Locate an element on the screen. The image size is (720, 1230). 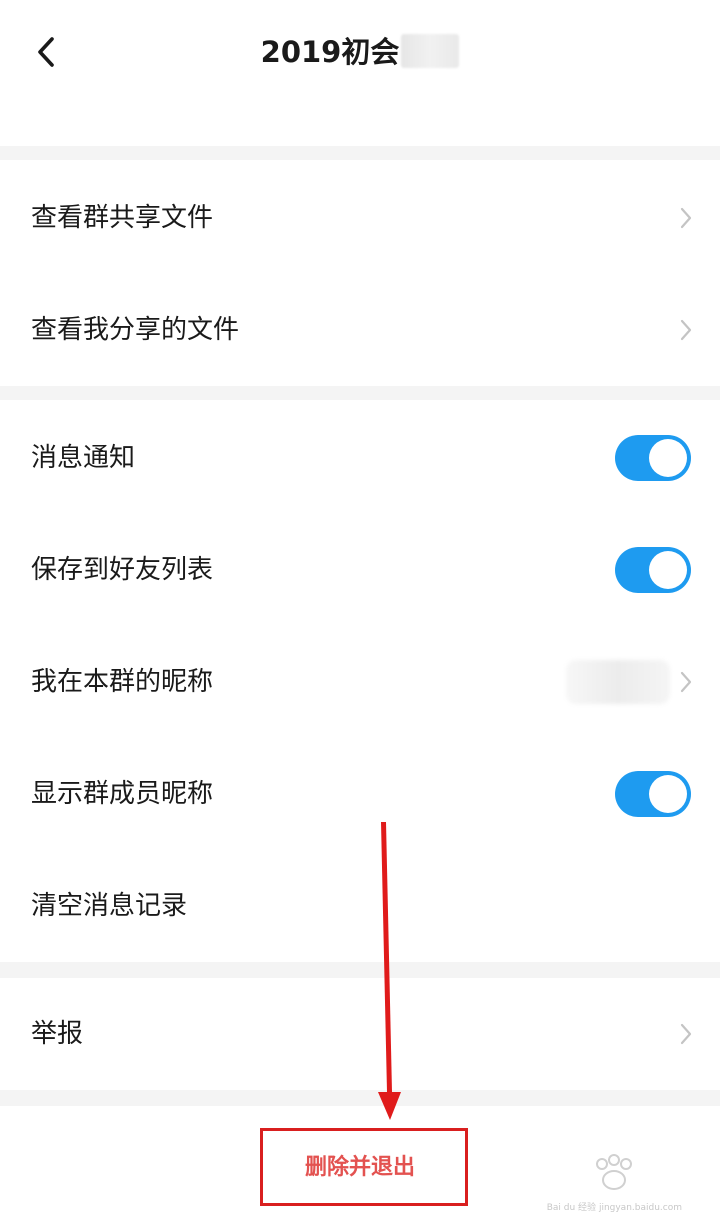
page-title-text: 2019初会 is located at coordinates (330, 52).